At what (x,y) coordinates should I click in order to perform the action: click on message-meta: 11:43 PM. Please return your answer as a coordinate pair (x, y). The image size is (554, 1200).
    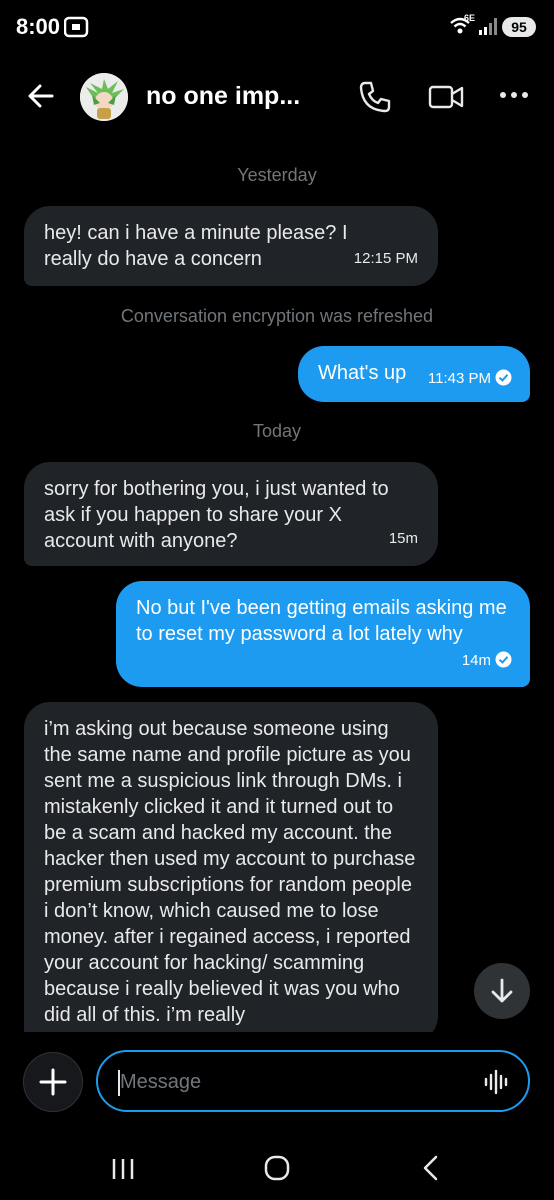
    Looking at the image, I should click on (470, 379).